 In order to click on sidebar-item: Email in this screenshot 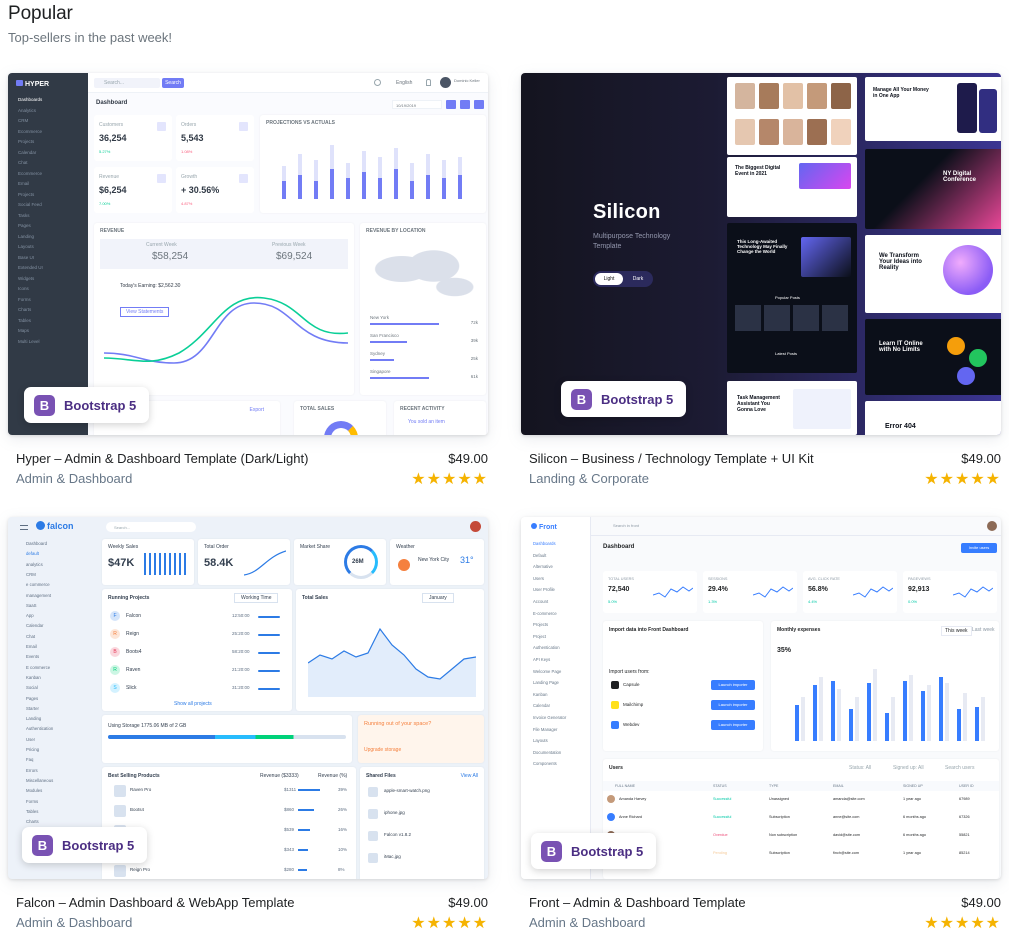, I will do `click(31, 646)`.